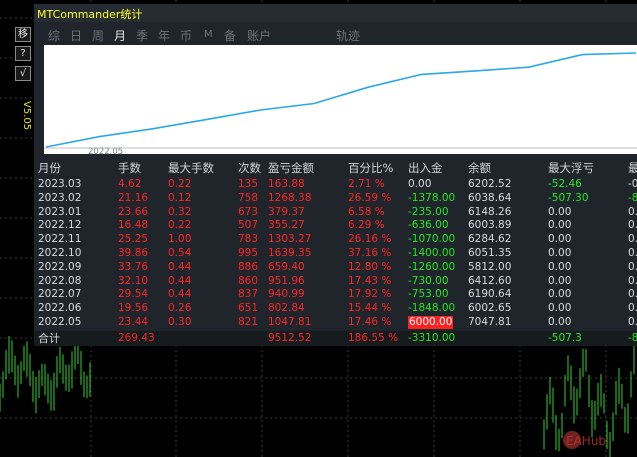 Image resolution: width=637 pixels, height=457 pixels. What do you see at coordinates (230, 35) in the screenshot?
I see `tab-notes: 备` at bounding box center [230, 35].